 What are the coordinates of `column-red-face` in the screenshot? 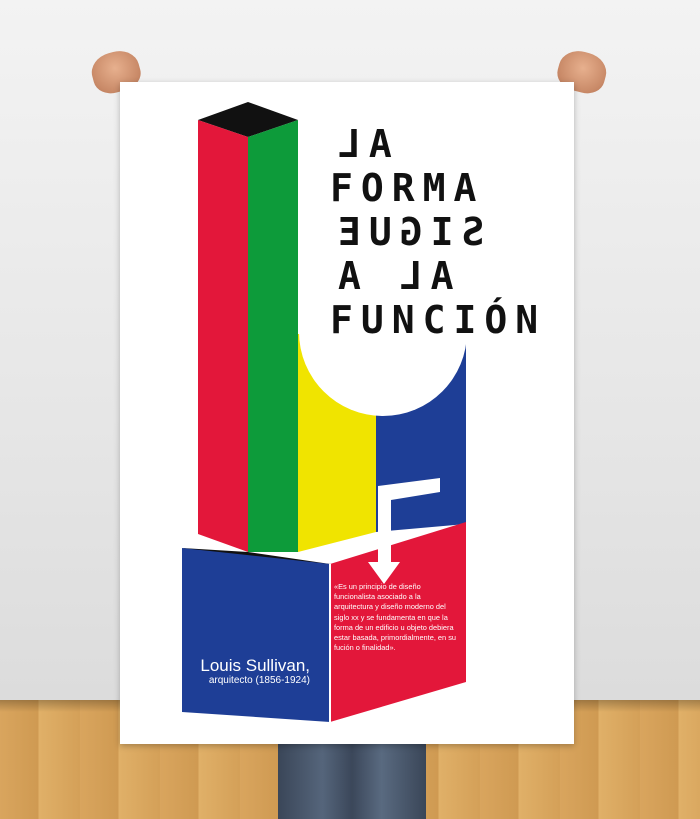 It's located at (223, 336).